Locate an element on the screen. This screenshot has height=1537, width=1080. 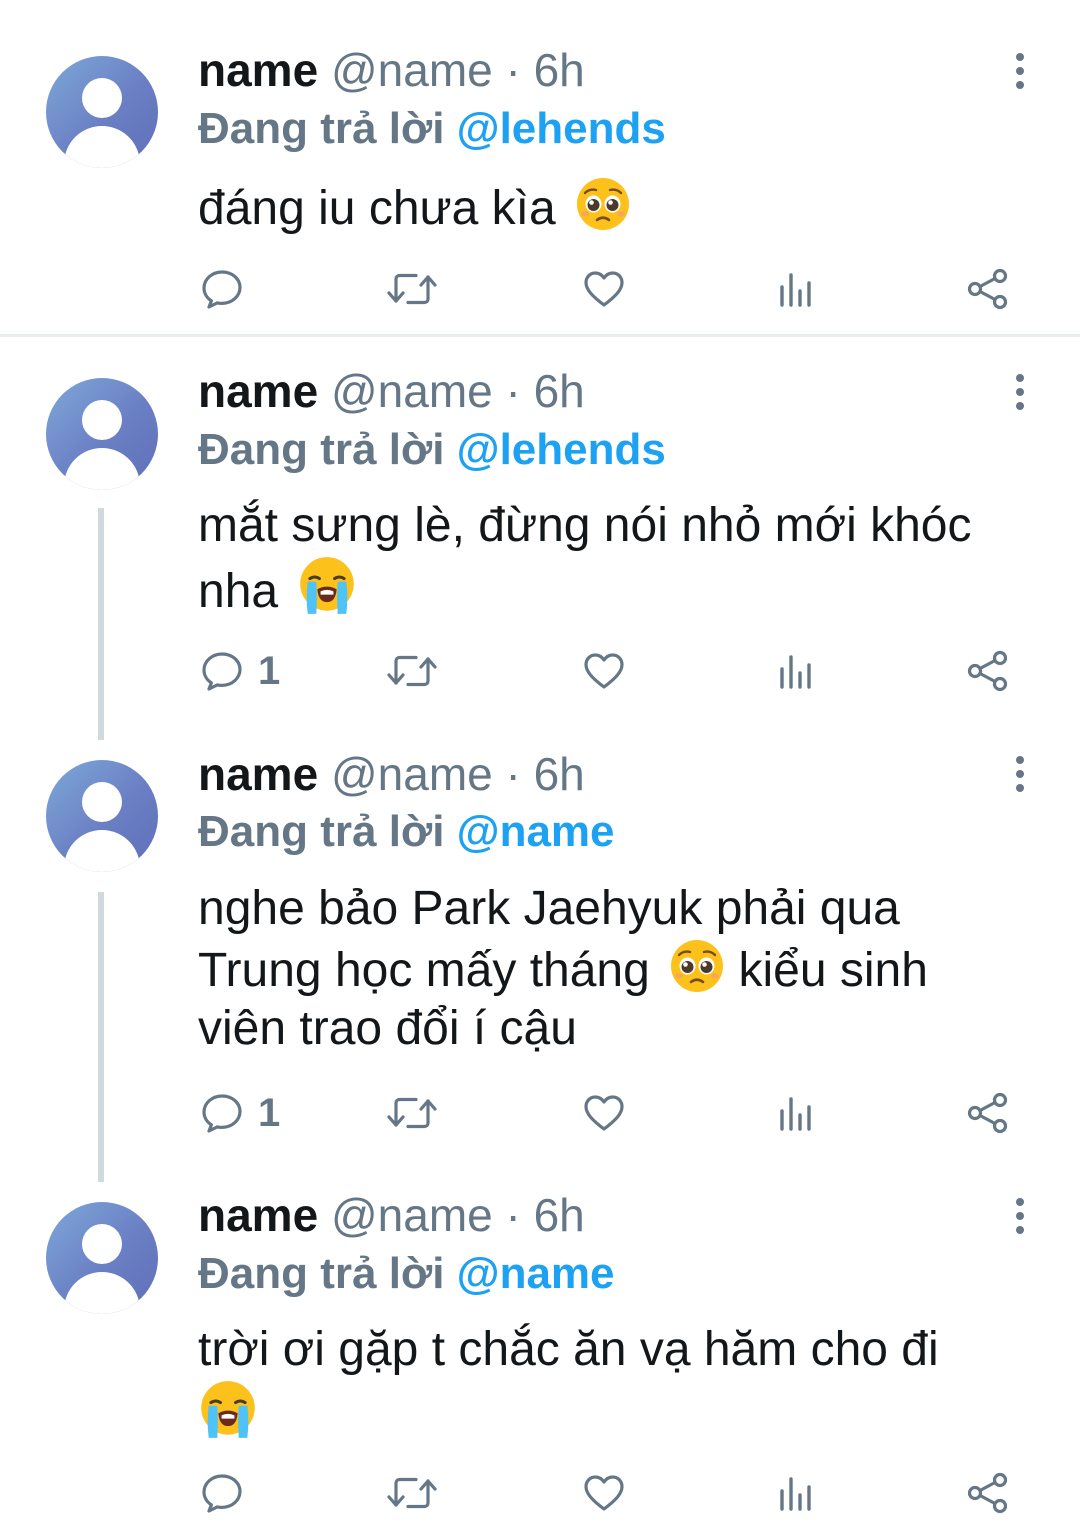
tweet-text: mắt sưng lè, đừng nói nhỏ mới khóc nha is located at coordinates (613, 559).